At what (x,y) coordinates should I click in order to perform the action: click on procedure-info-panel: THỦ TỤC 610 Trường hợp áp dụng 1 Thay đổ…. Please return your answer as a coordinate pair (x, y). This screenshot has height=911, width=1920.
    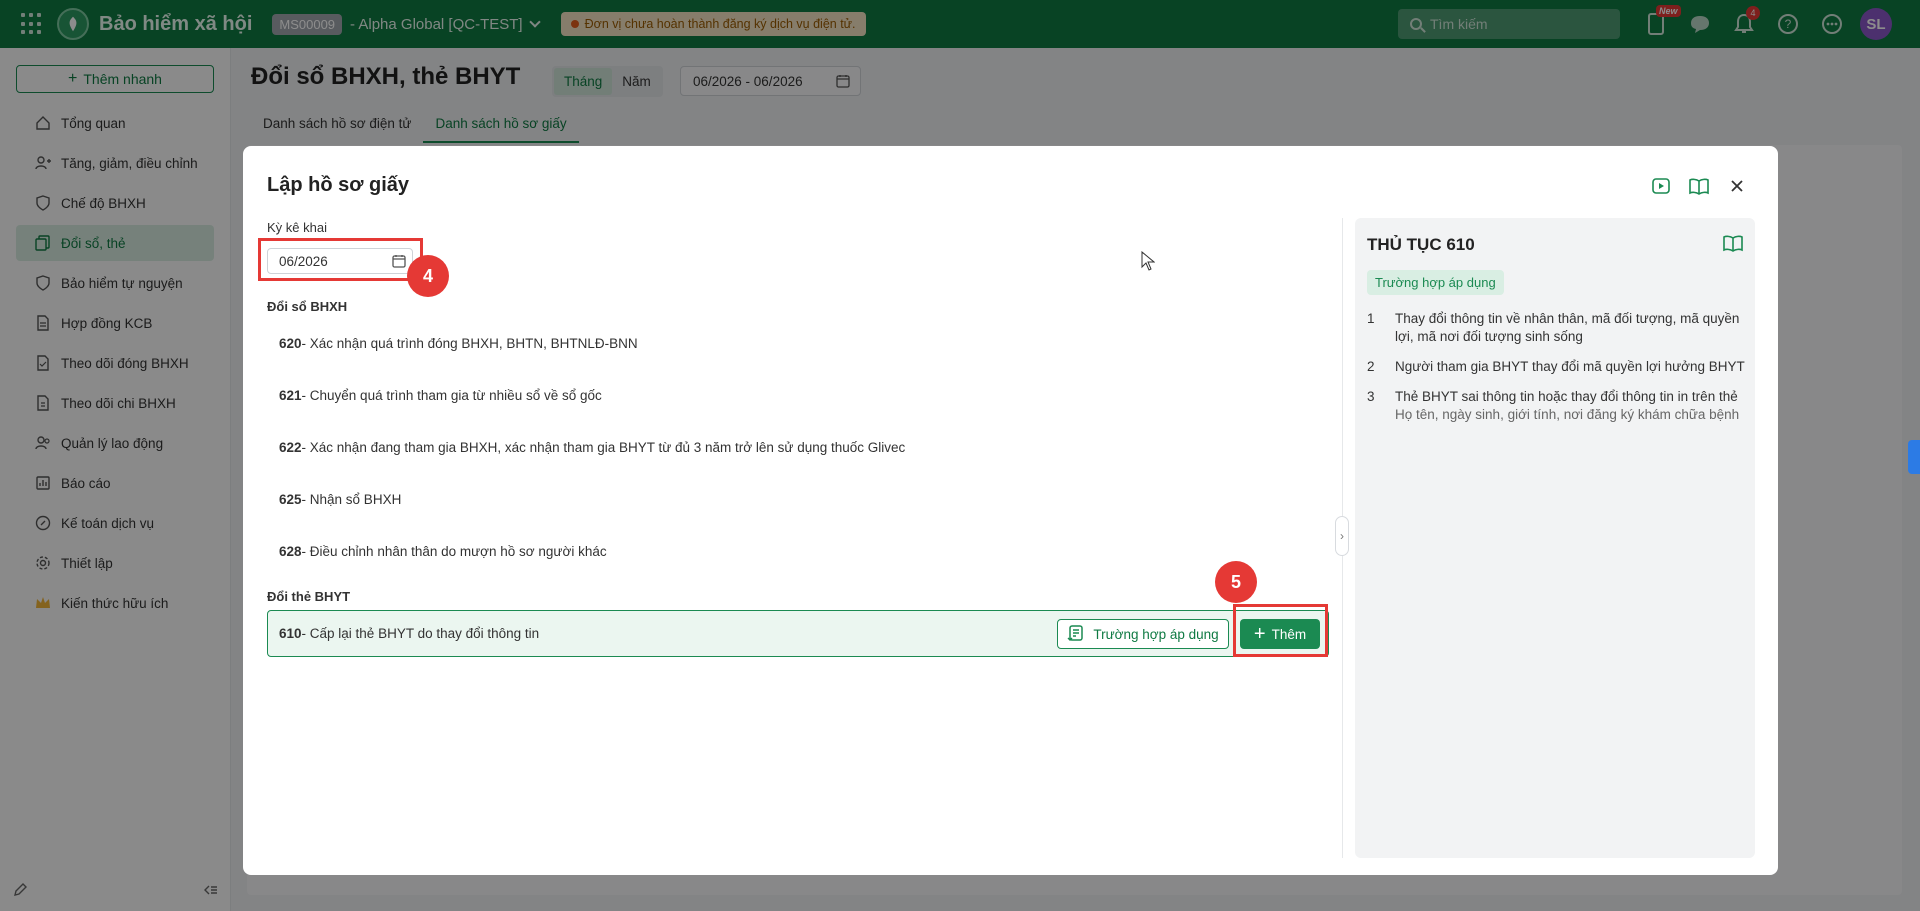
    Looking at the image, I should click on (1555, 538).